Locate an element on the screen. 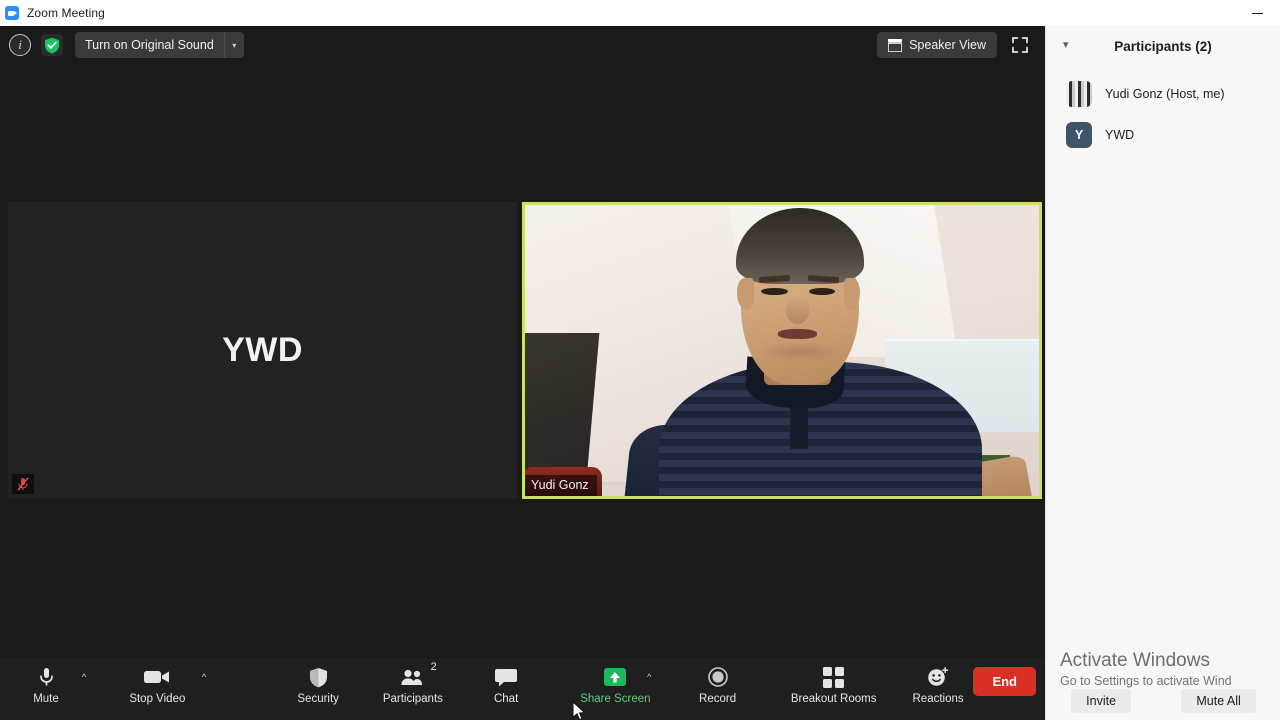 Image resolution: width=1280 pixels, height=720 pixels. participants-list: Yudi Gonz (Host, me) Y YWD is located at coordinates (1163, 110).